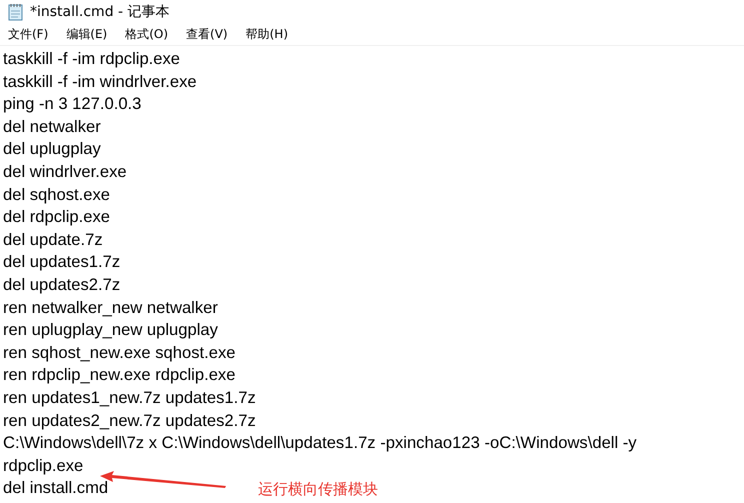 This screenshot has height=503, width=744. I want to click on text-line: del sqhost.exe, so click(56, 195).